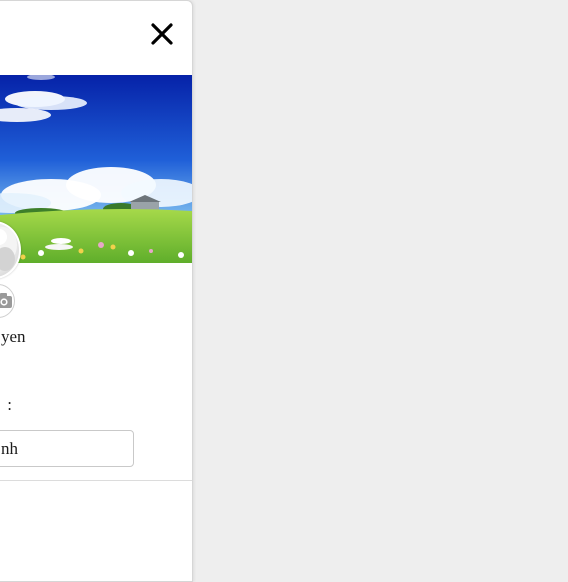 This screenshot has width=568, height=582. What do you see at coordinates (9, 448) in the screenshot?
I see `text-field-value: nh` at bounding box center [9, 448].